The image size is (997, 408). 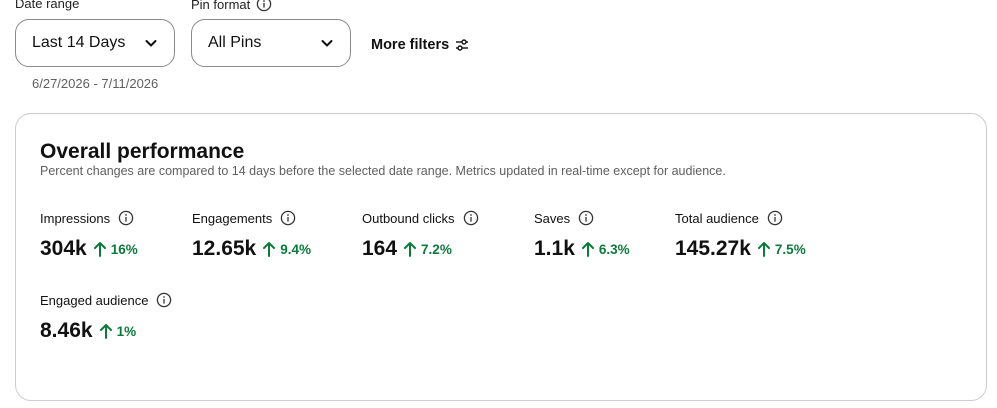 What do you see at coordinates (420, 235) in the screenshot?
I see `metric-outbound-clicks: Outbound clicks 164 7.2%` at bounding box center [420, 235].